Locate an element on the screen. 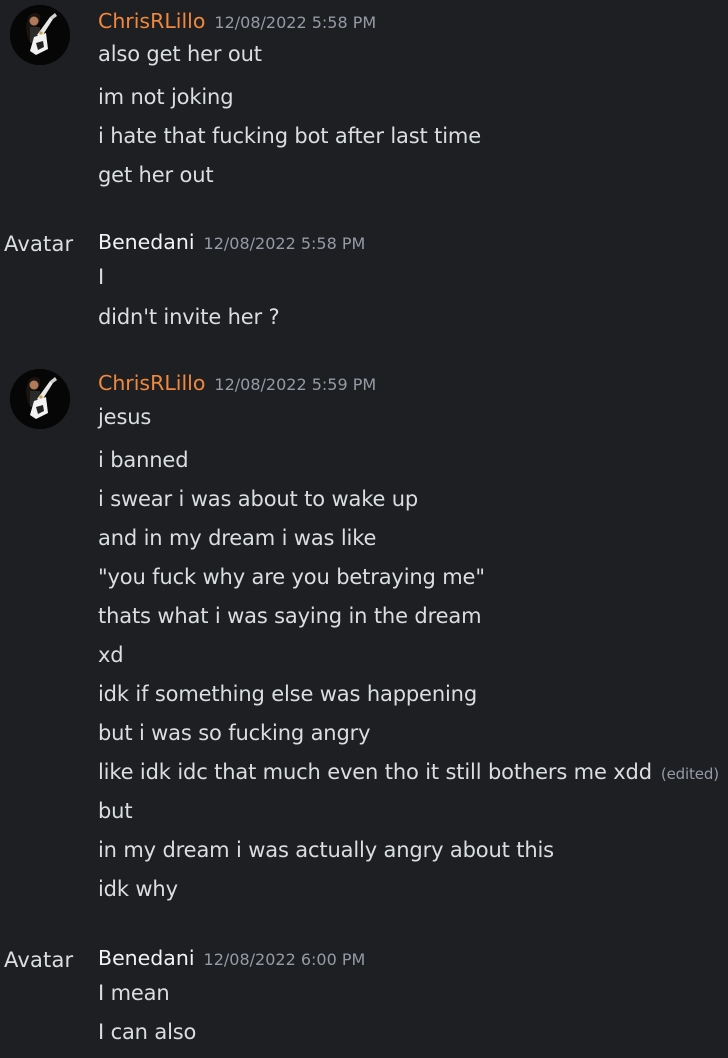 The height and width of the screenshot is (1058, 728). message-text: i banned is located at coordinates (143, 460).